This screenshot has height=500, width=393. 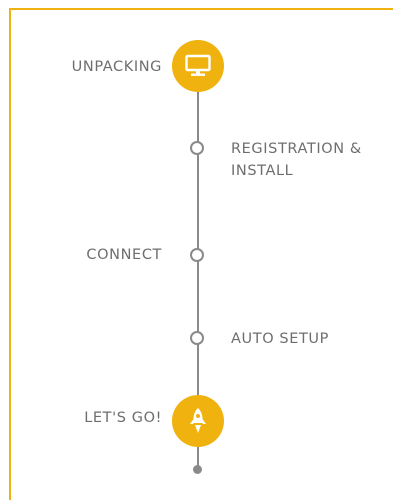 What do you see at coordinates (197, 469) in the screenshot?
I see `timeline-end-dot` at bounding box center [197, 469].